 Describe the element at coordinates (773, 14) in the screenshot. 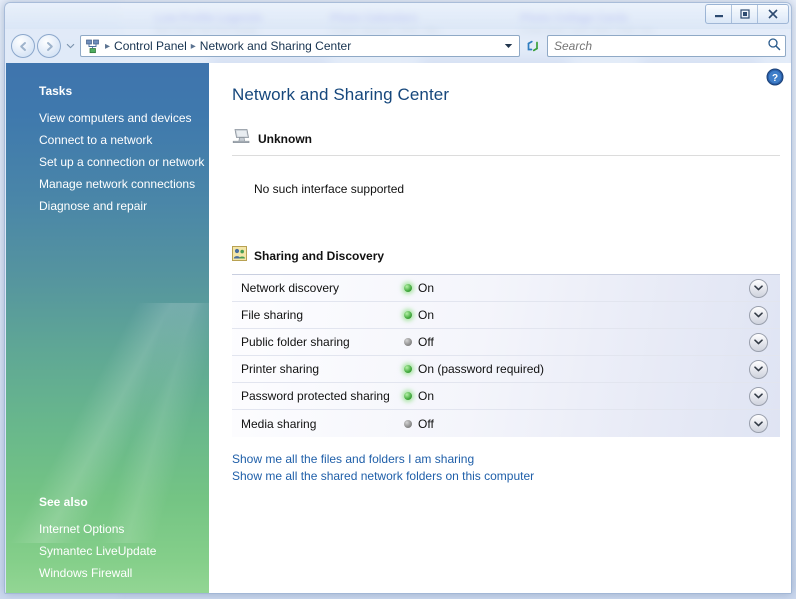

I see `close-button` at that location.